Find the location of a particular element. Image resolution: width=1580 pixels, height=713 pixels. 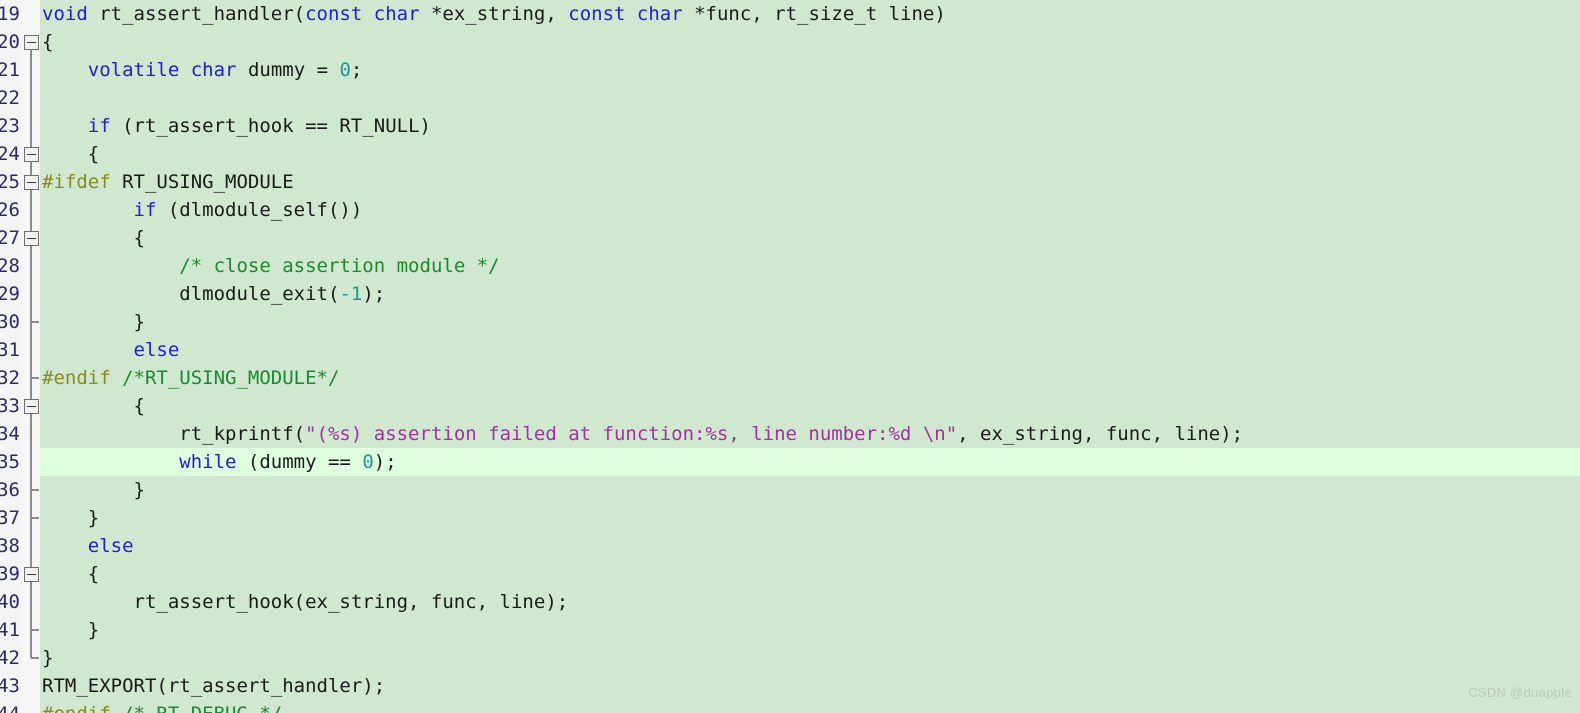

code-token-pp: #endif is located at coordinates (76, 708).